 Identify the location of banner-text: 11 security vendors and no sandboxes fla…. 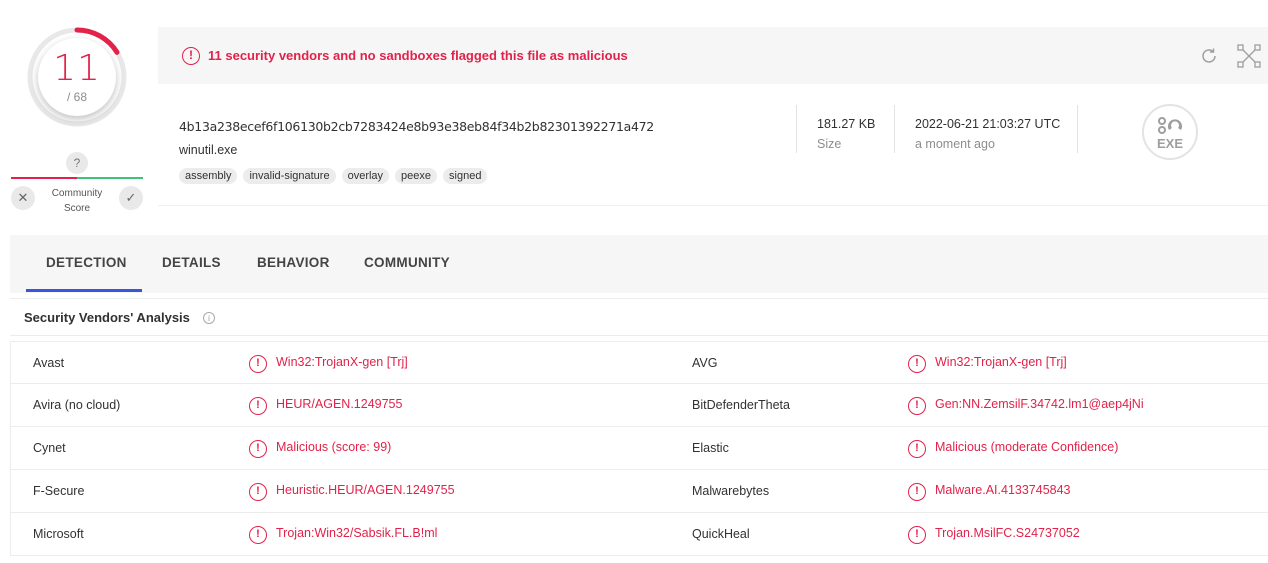
(418, 55).